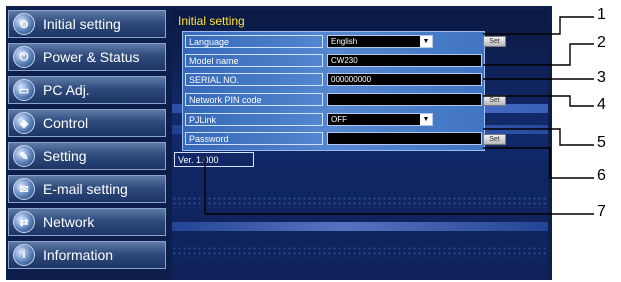 Image resolution: width=621 pixels, height=282 pixels. I want to click on callout-number: 6, so click(601, 175).